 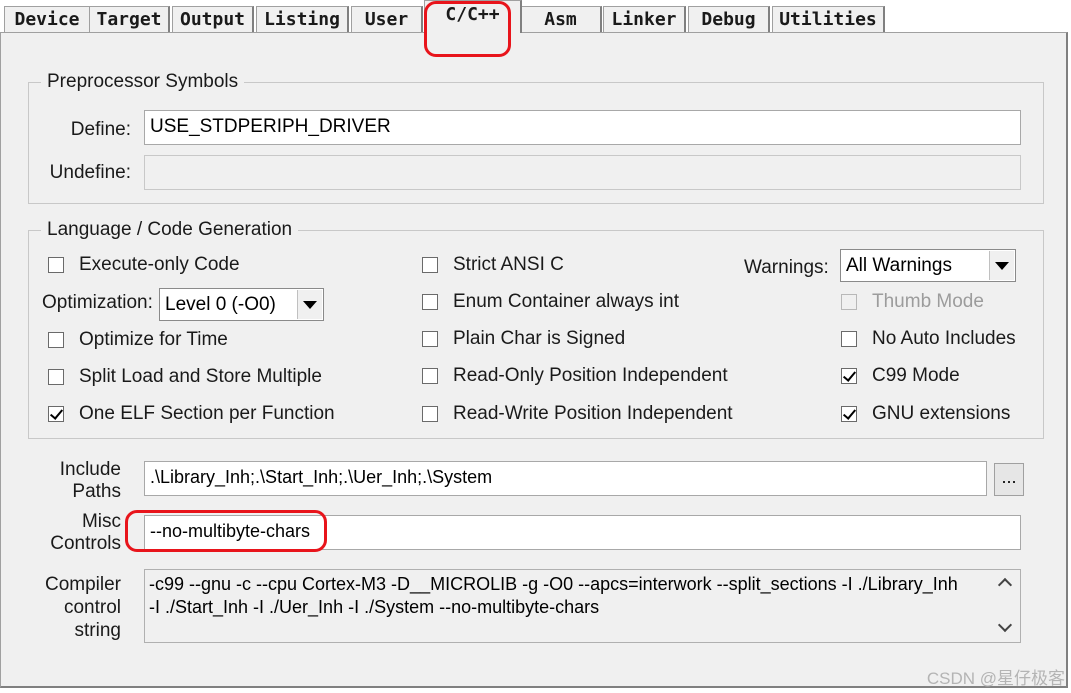 I want to click on tab-c-cpp: C/C++, so click(x=473, y=16).